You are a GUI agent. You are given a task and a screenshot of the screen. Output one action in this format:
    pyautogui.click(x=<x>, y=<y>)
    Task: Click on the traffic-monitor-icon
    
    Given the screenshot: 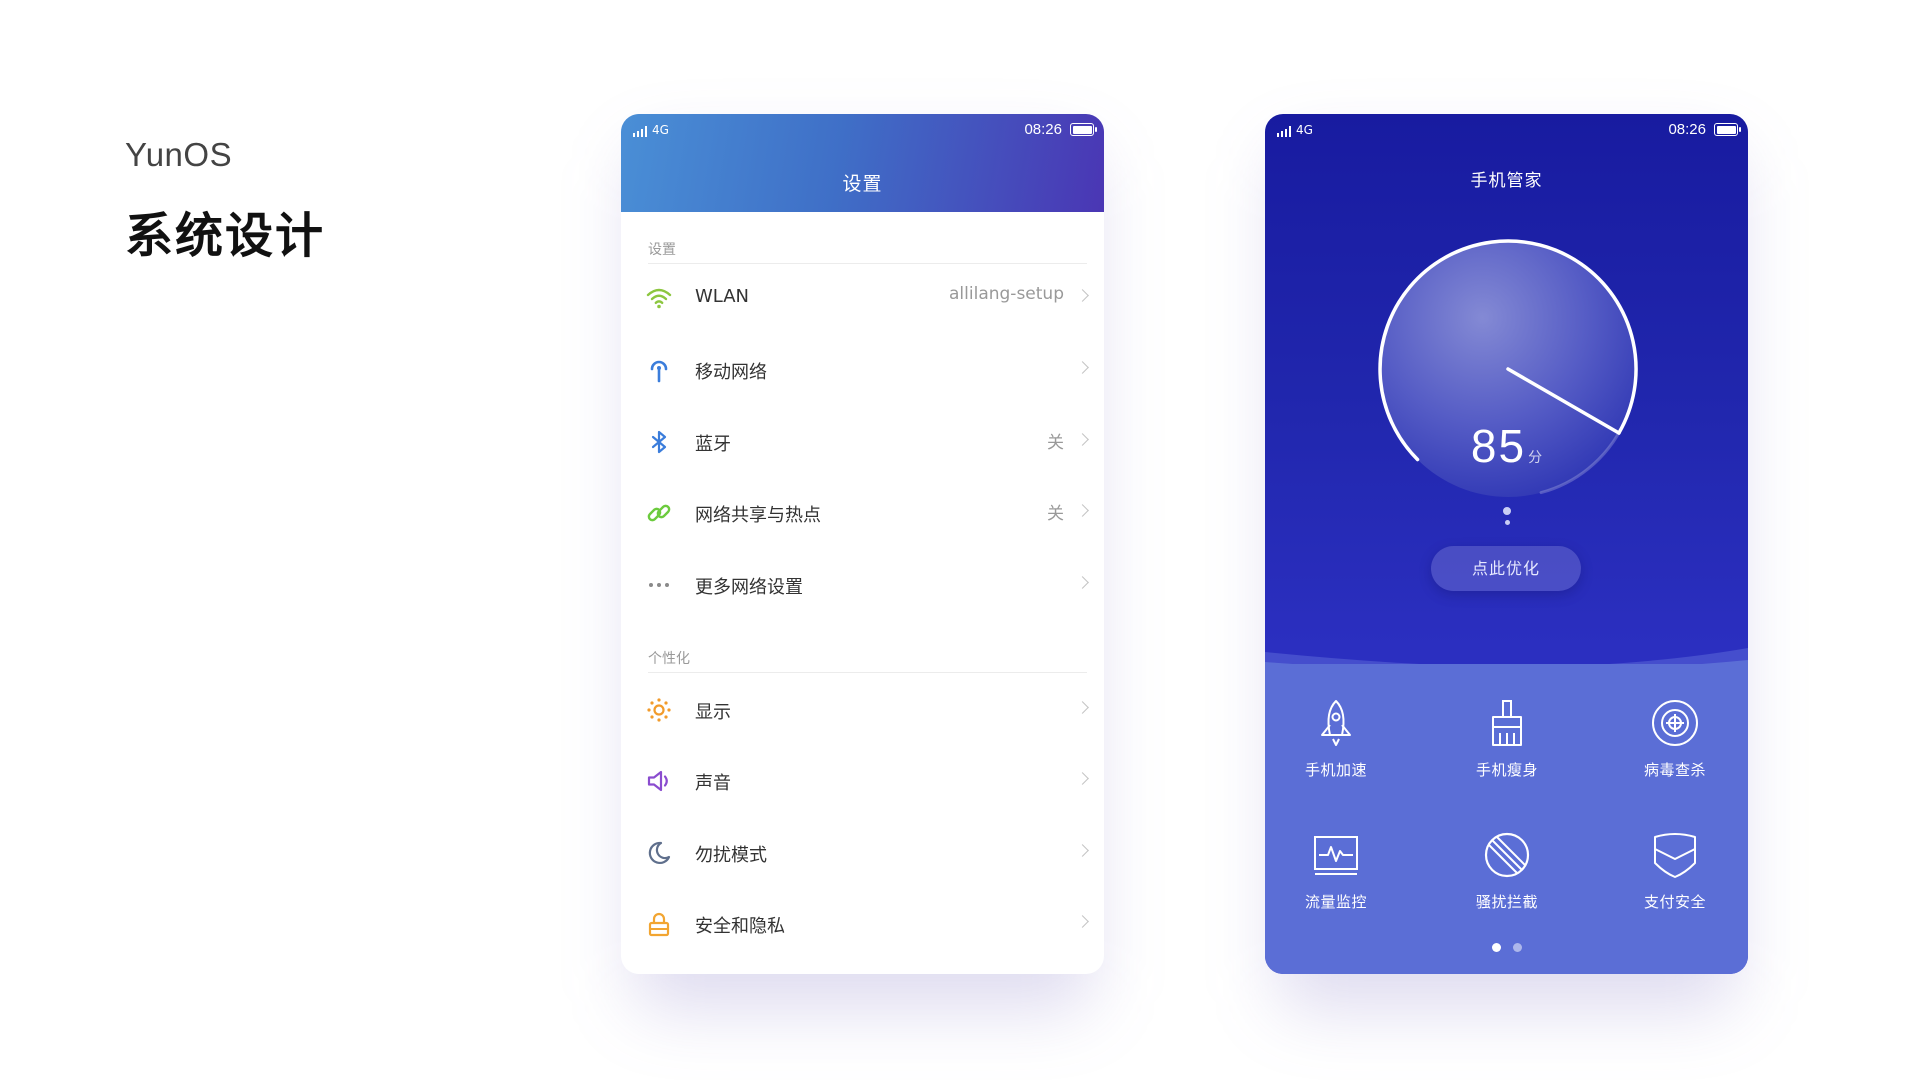 What is the action you would take?
    pyautogui.click(x=1336, y=855)
    